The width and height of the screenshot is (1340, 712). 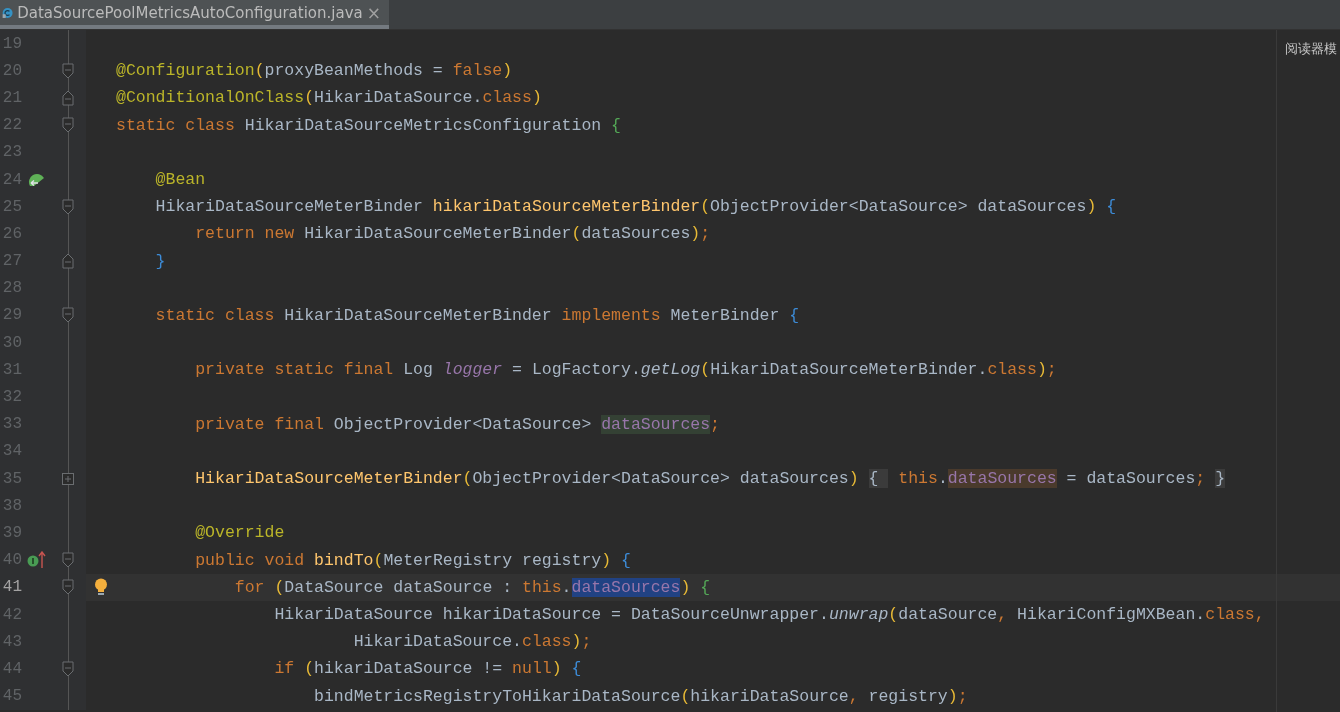 What do you see at coordinates (239, 533) in the screenshot?
I see `code-line: @Override` at bounding box center [239, 533].